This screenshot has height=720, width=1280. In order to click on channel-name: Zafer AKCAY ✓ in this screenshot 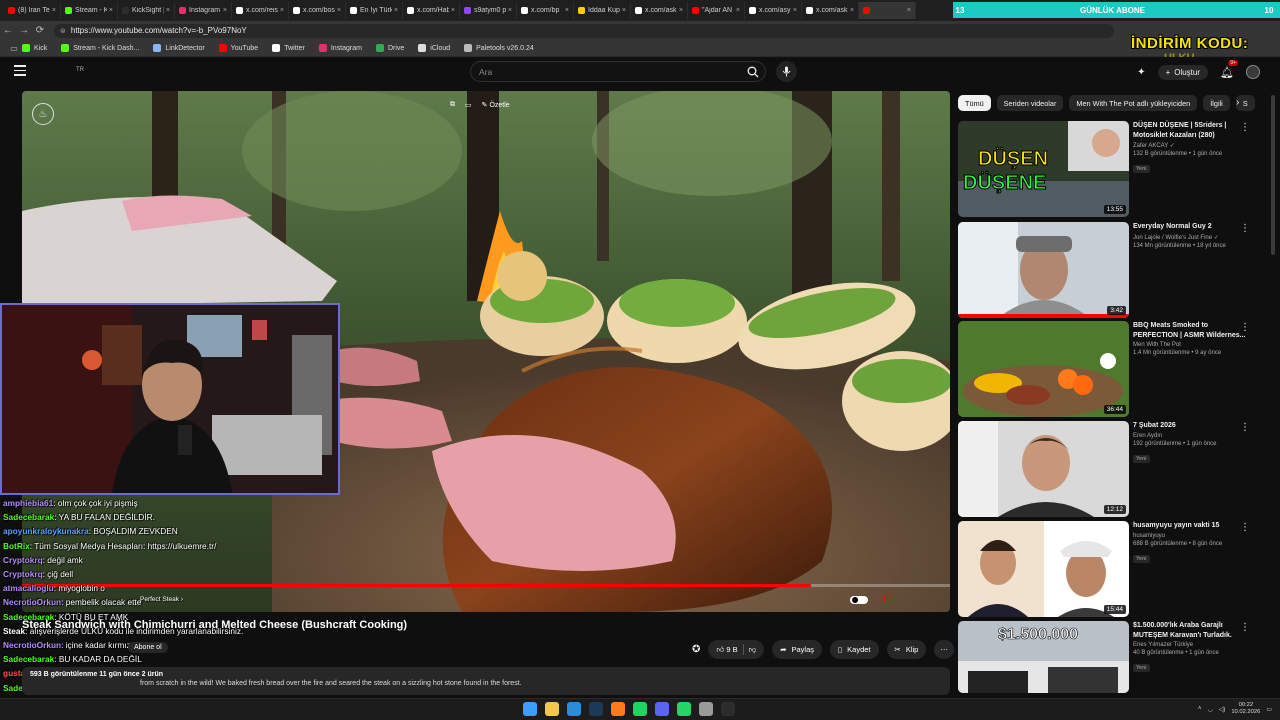, I will do `click(1192, 145)`.